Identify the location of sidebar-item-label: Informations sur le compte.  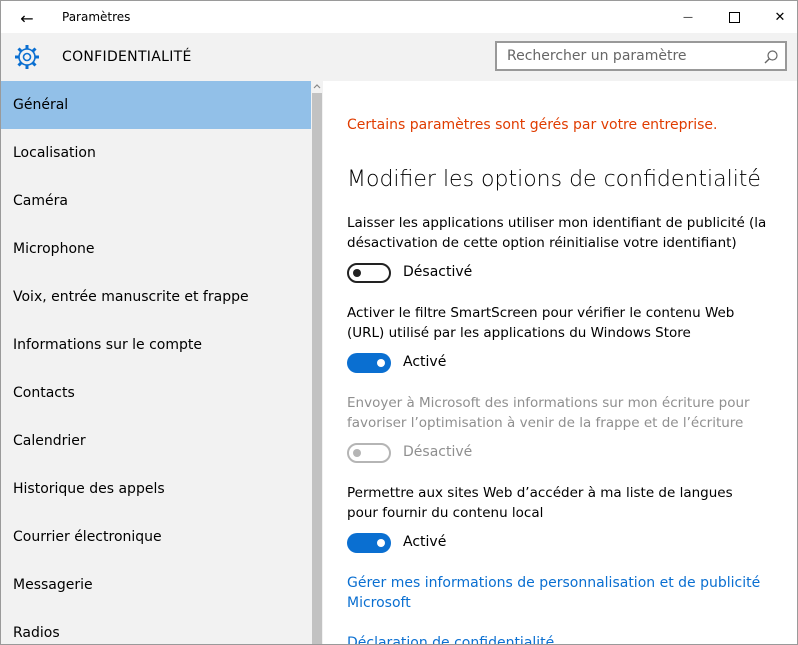
(107, 345).